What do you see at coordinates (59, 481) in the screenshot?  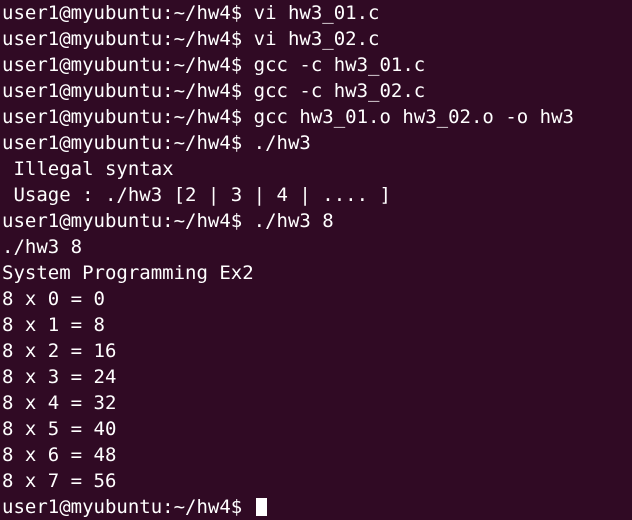 I see `terminal-line: 8 x 7 = 56` at bounding box center [59, 481].